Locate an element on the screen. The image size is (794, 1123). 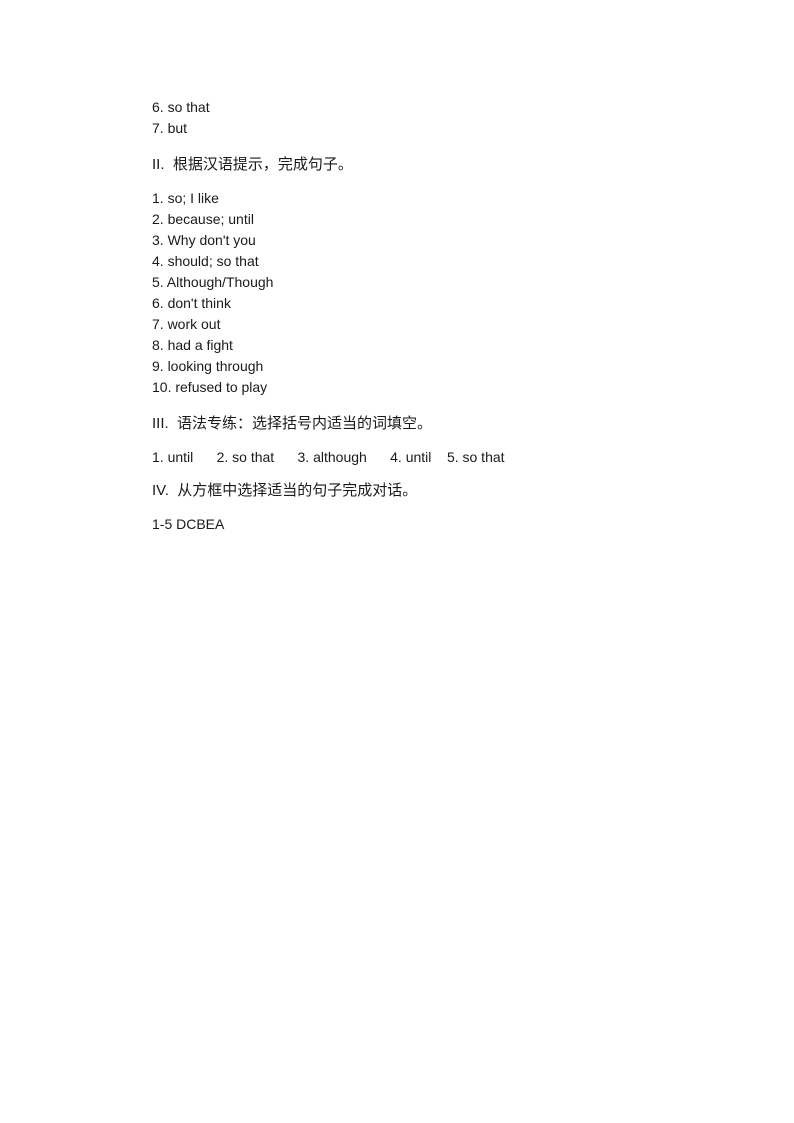
section-heading-part-three: III. 语法专练：选择括号内适当的词填空。 is located at coordinates (292, 423).